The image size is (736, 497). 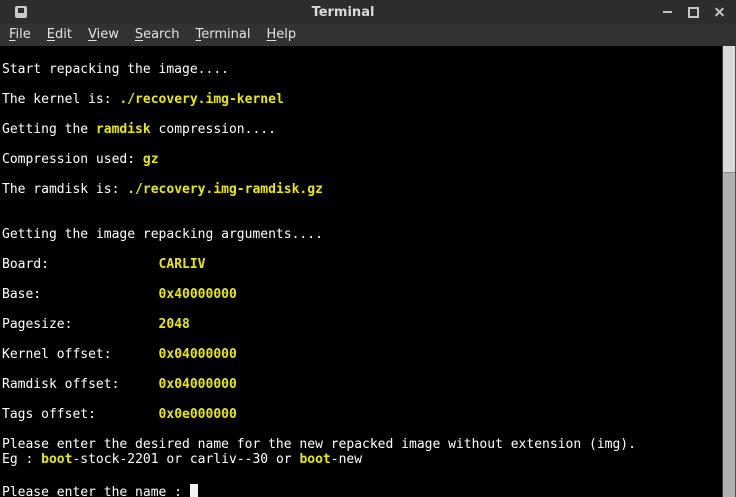 What do you see at coordinates (186, 459) in the screenshot?
I see `terminal-text: -stock-2201 or carliv--30 or` at bounding box center [186, 459].